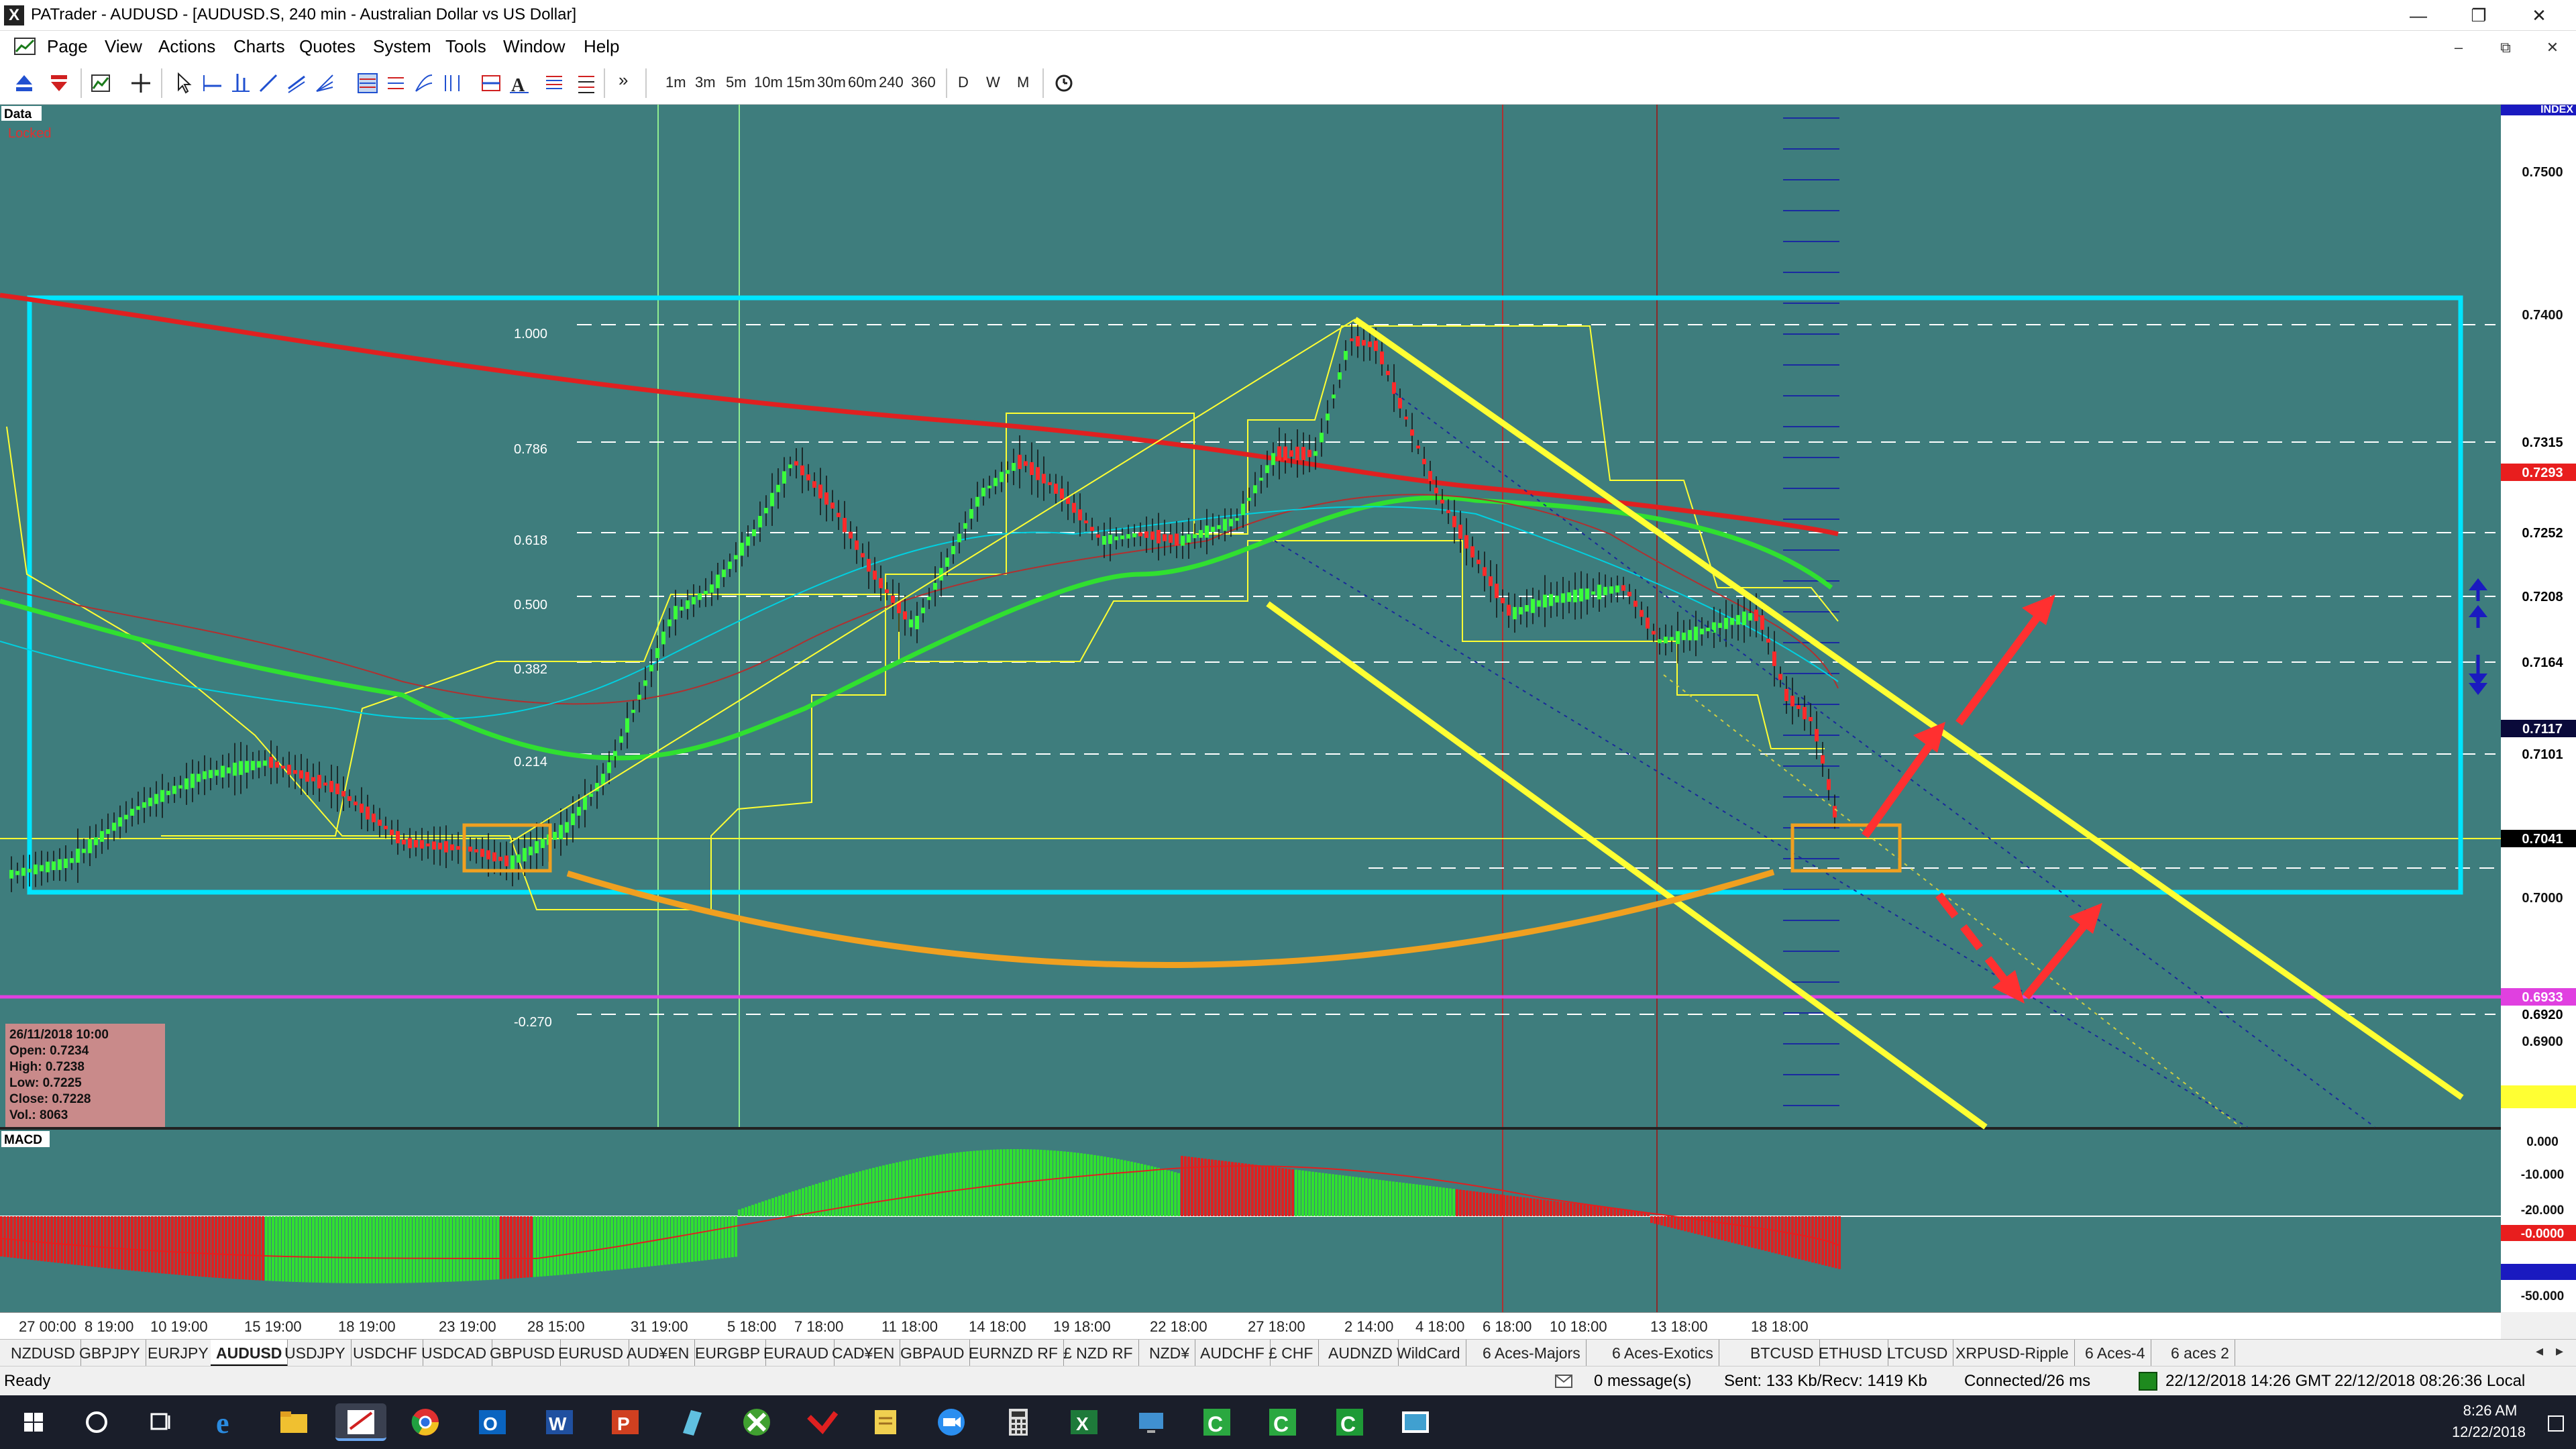  I want to click on tab-nzd-: NZD¥, so click(1170, 1353).